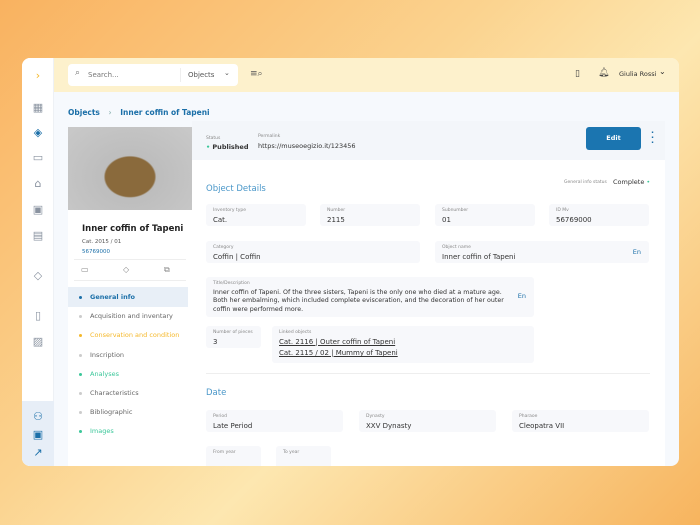 The image size is (700, 525). Describe the element at coordinates (216, 393) in the screenshot. I see `section-title-date: Date` at that location.